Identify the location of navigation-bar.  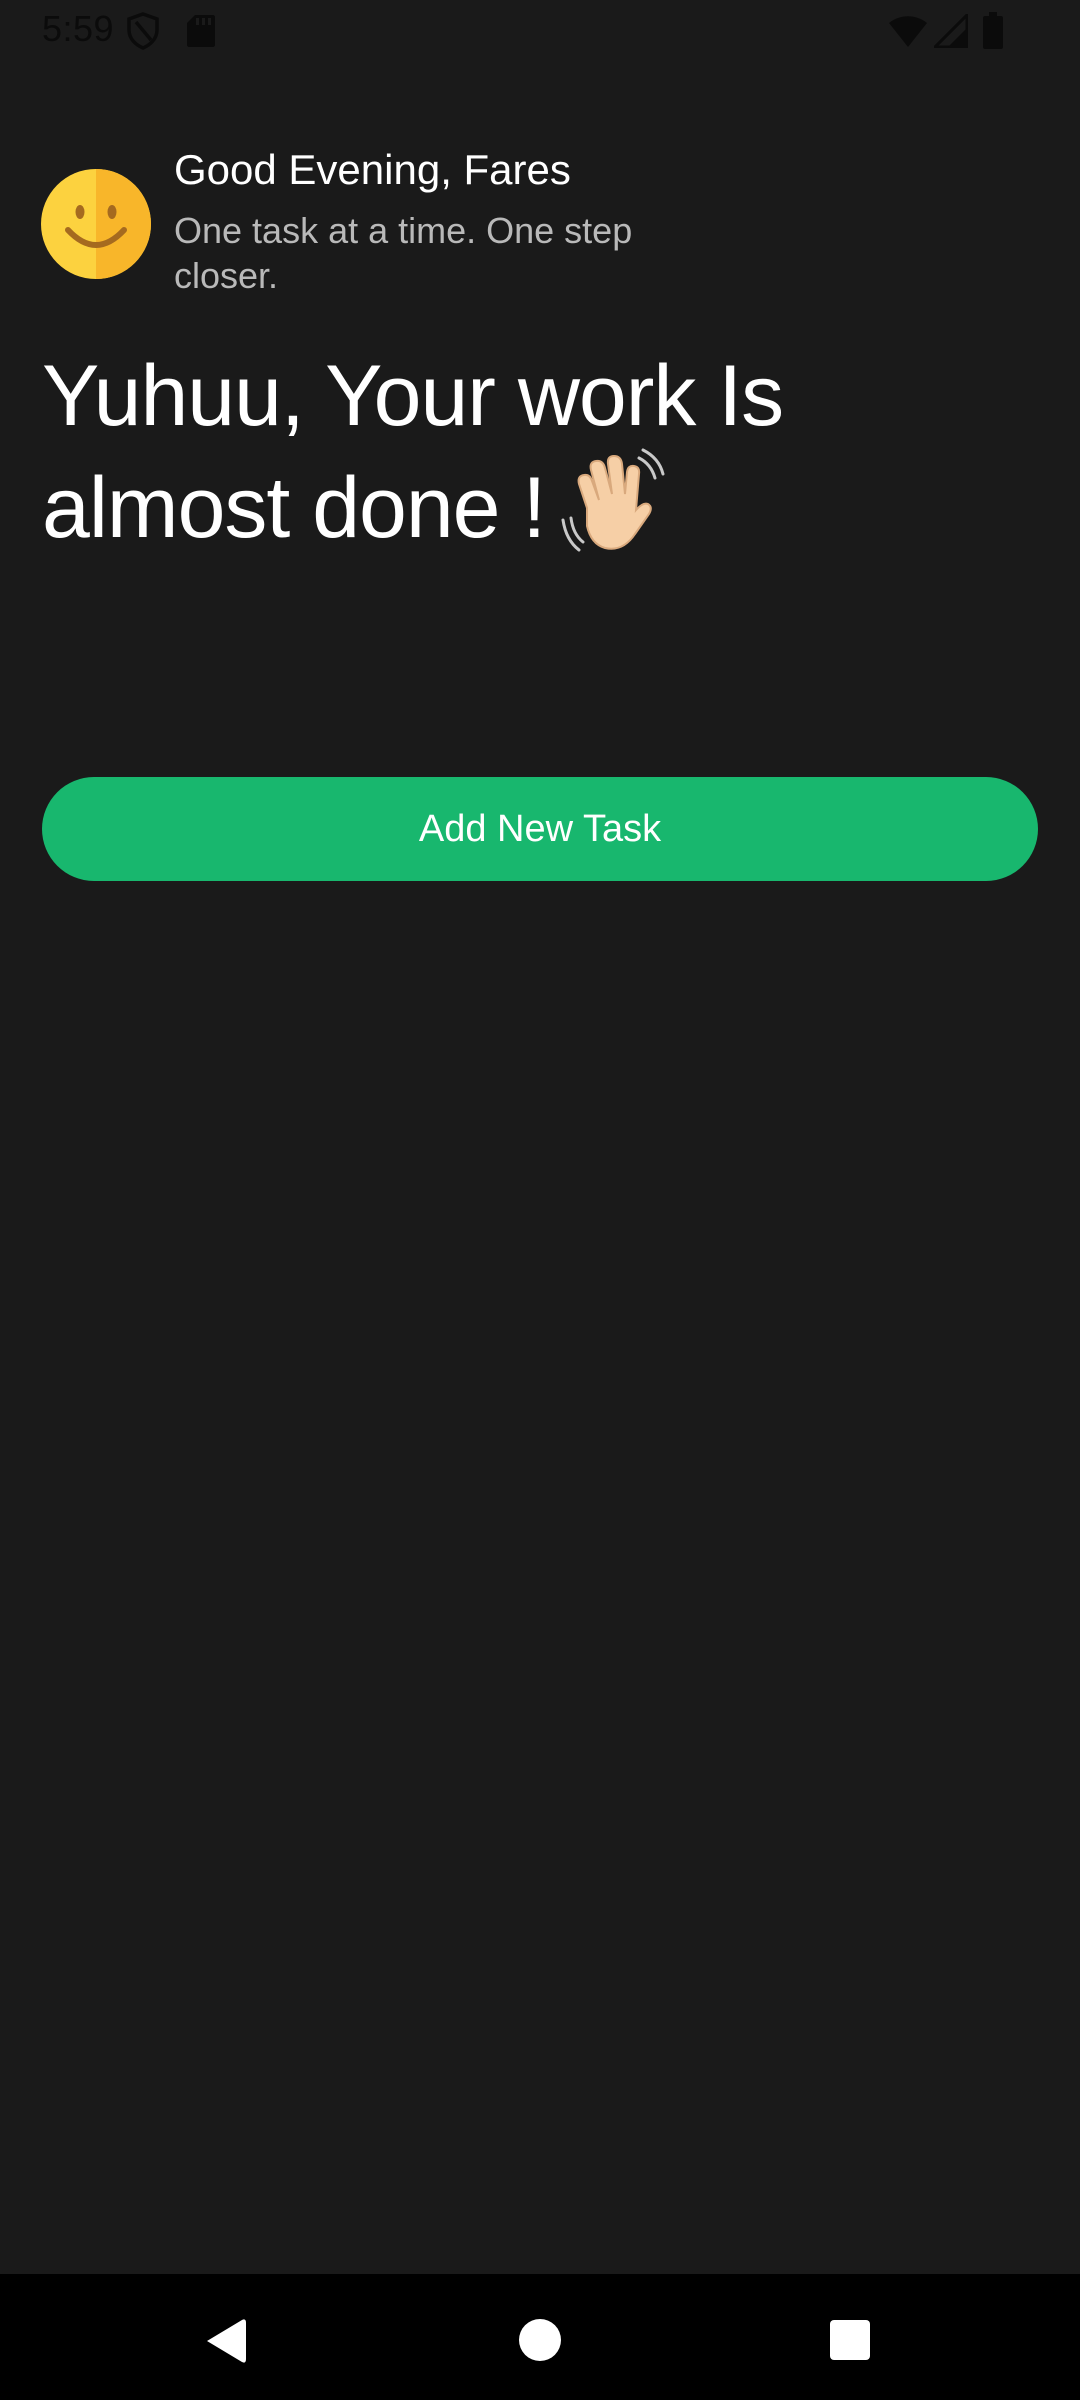
(540, 2337).